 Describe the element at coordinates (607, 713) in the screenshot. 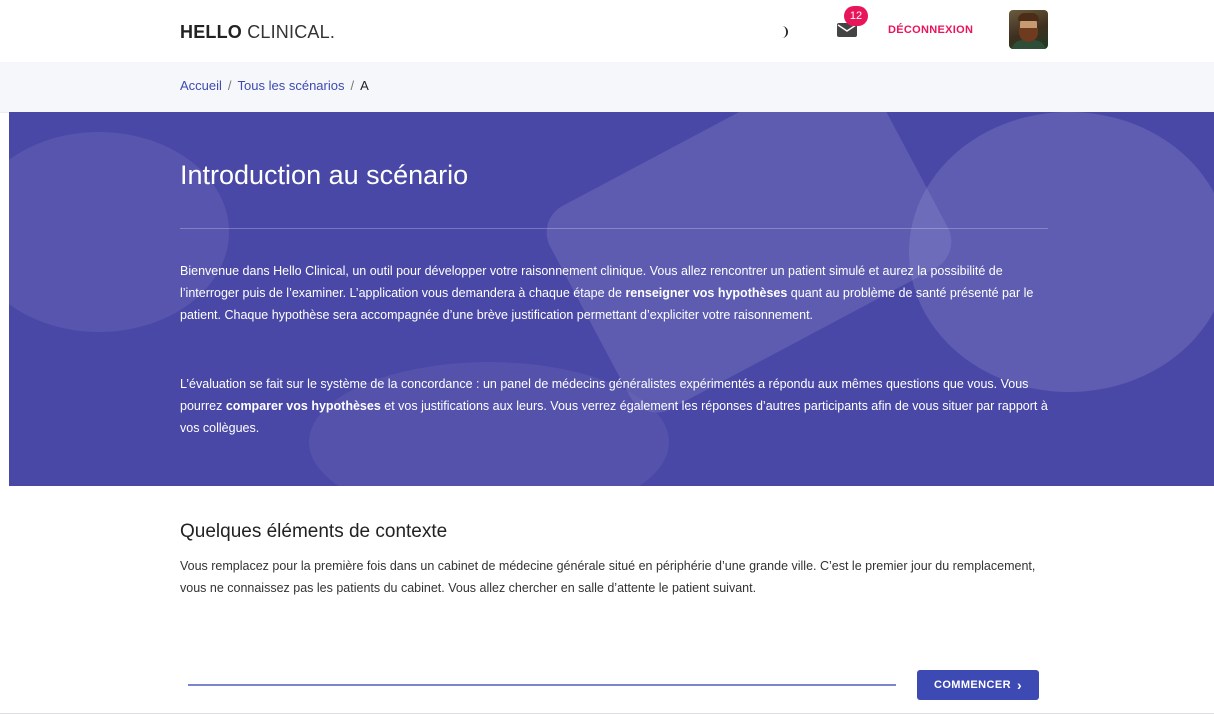

I see `footer-divider` at that location.